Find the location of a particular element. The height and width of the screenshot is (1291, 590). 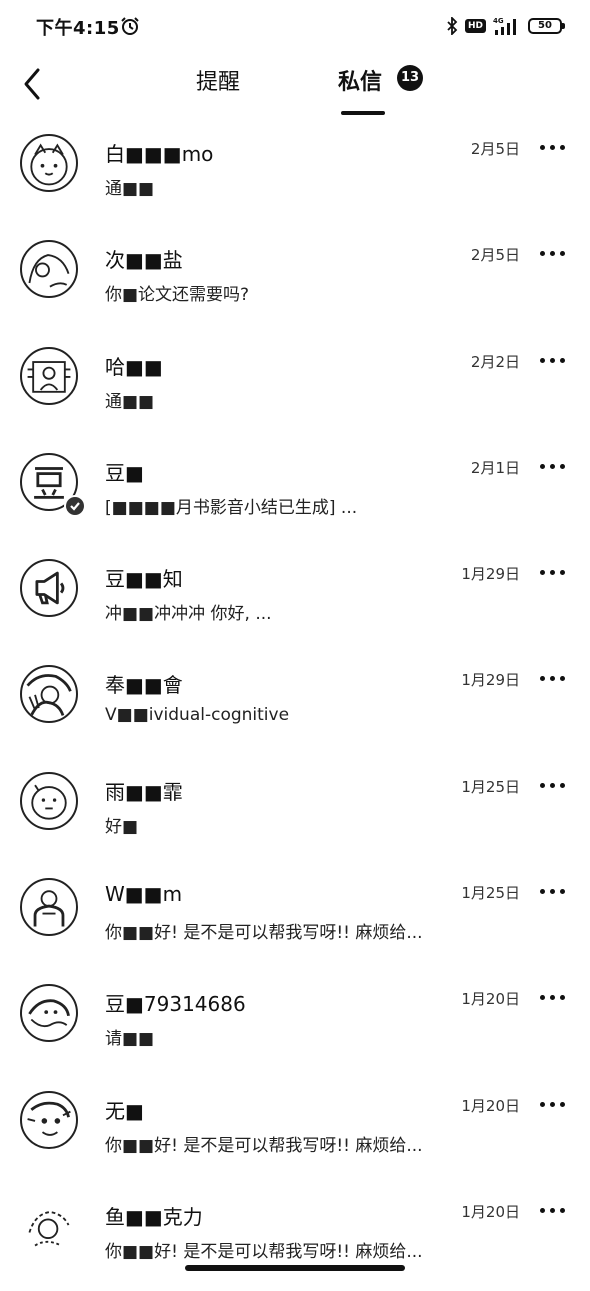

sender-name: 次■■盐 is located at coordinates (144, 260).